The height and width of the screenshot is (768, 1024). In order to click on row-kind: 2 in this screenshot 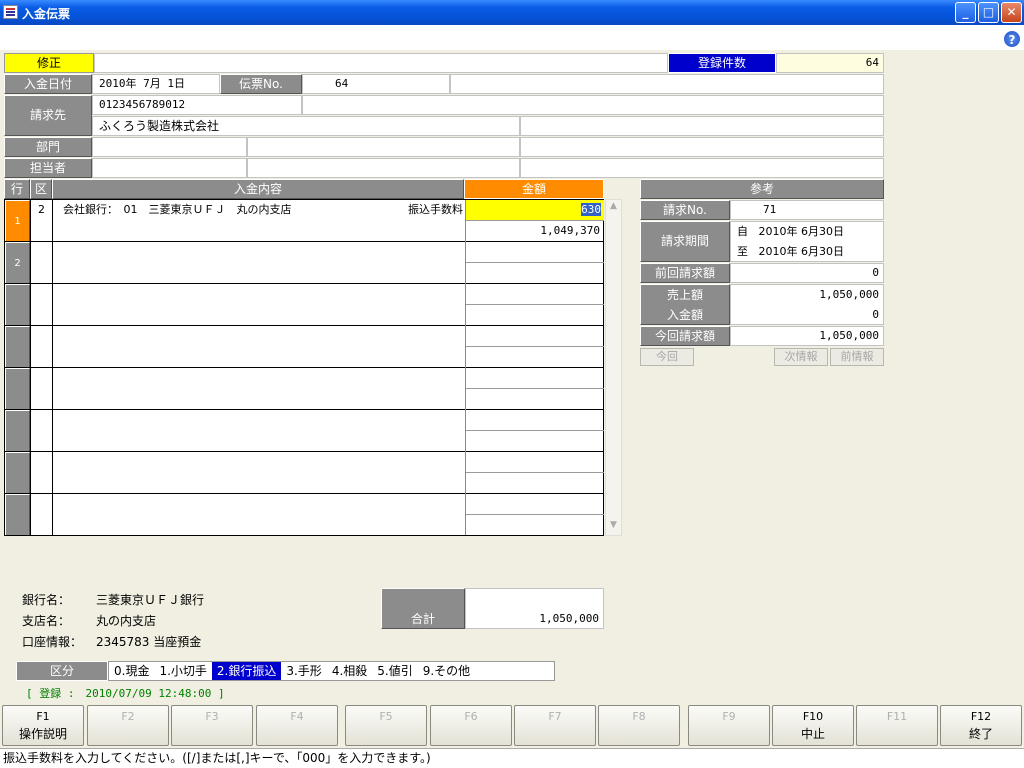, I will do `click(41, 210)`.